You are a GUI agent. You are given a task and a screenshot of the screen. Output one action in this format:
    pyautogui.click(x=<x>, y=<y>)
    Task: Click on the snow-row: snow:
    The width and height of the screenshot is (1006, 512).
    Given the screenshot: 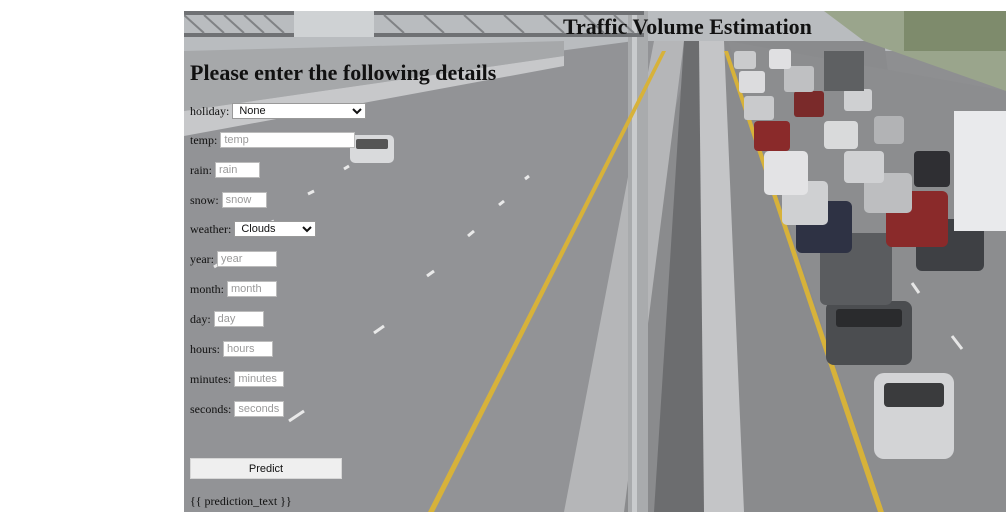 What is the action you would take?
    pyautogui.click(x=228, y=200)
    